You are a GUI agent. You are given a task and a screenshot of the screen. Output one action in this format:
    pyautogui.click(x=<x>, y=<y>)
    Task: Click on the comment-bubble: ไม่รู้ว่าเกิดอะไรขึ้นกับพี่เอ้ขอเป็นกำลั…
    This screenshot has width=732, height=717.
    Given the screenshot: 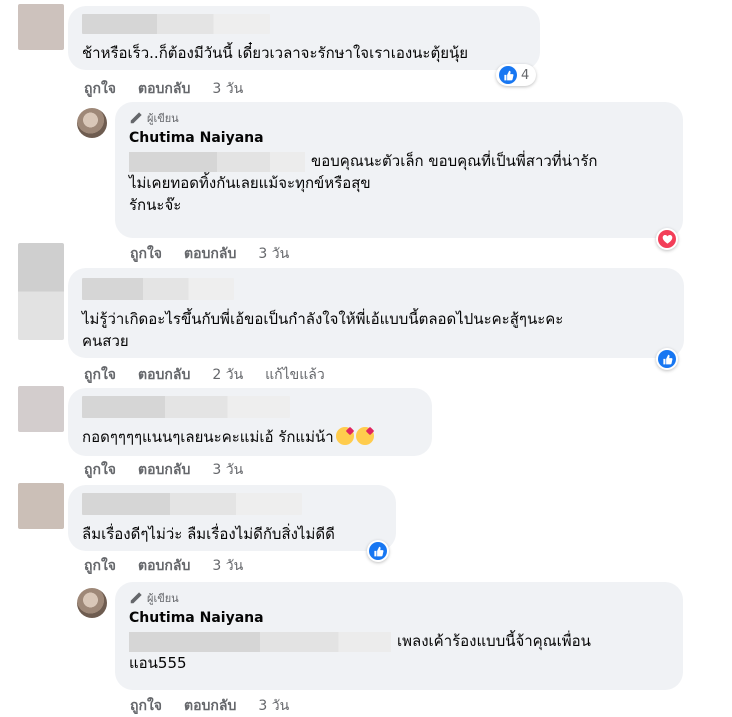 What is the action you would take?
    pyautogui.click(x=376, y=313)
    